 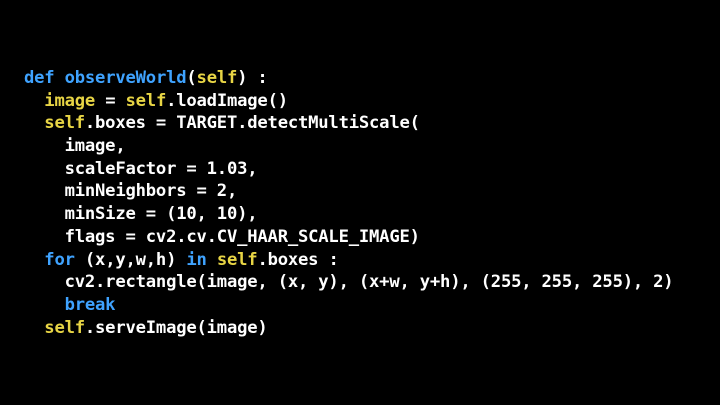 What do you see at coordinates (348, 191) in the screenshot?
I see `code-line: minNeighbors = 2,` at bounding box center [348, 191].